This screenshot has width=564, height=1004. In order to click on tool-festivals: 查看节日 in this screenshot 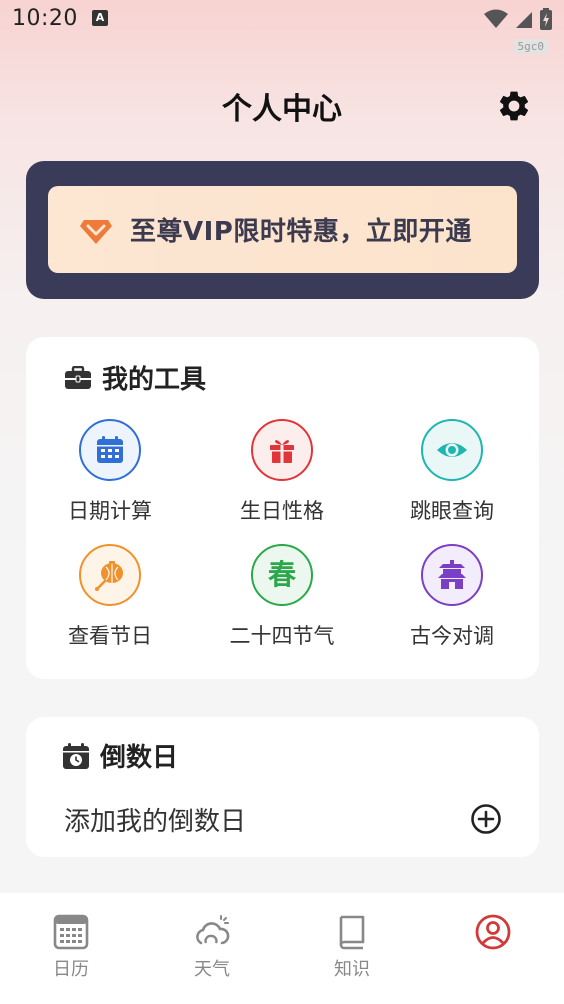, I will do `click(110, 597)`.